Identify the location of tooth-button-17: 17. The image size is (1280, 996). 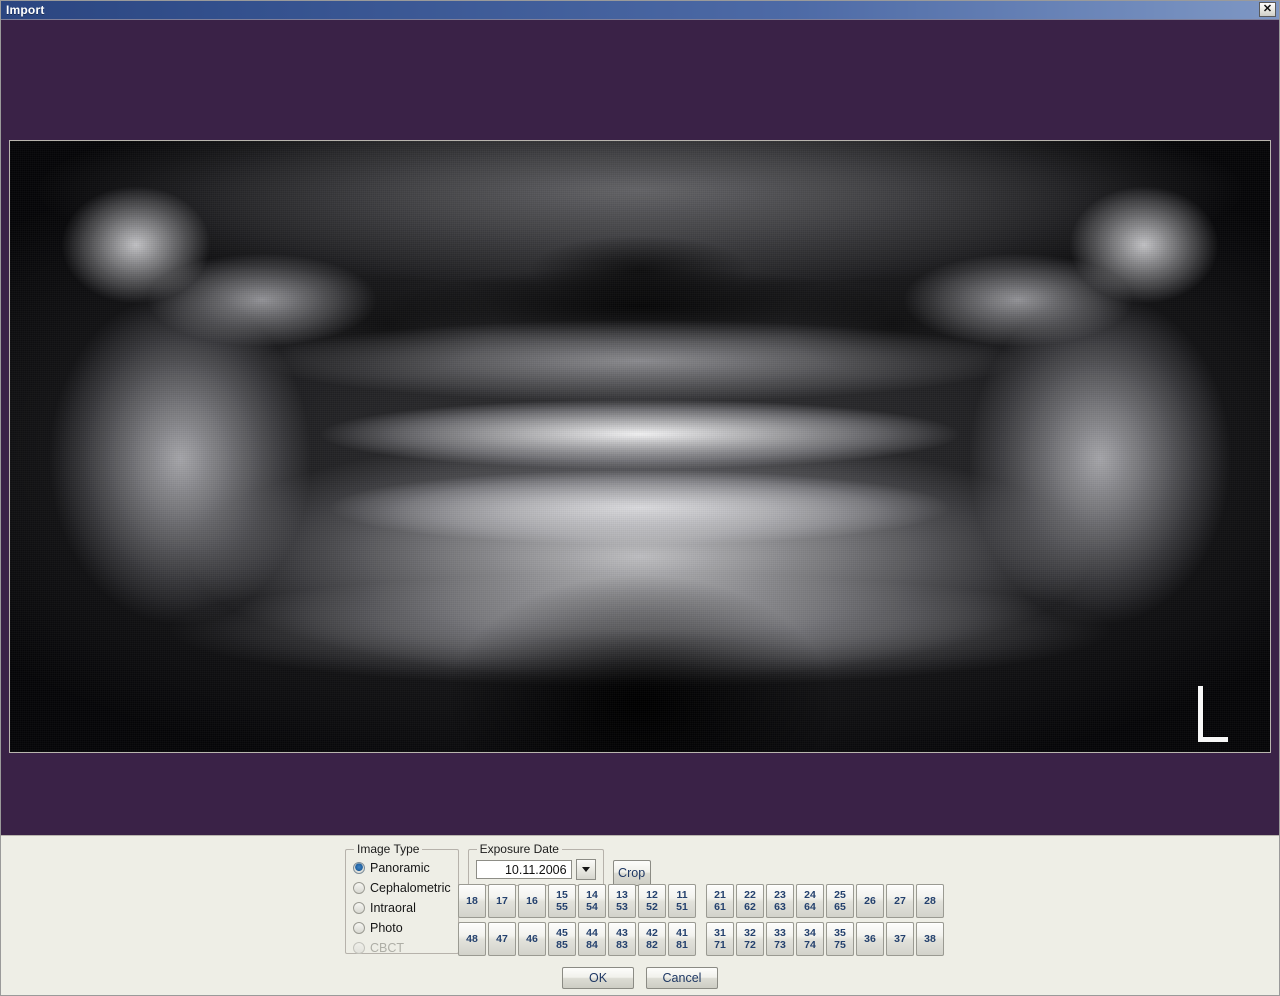
(502, 901).